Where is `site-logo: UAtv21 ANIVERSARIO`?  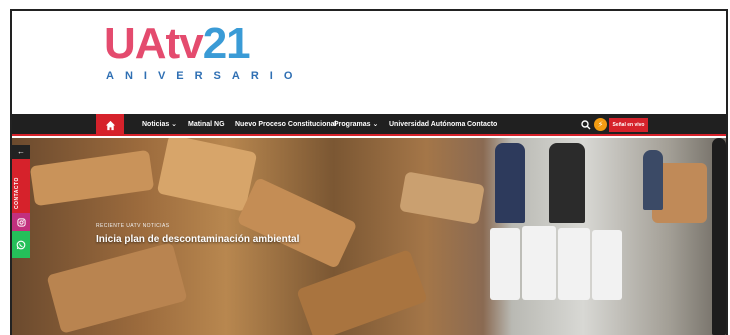
site-logo: UAtv21 ANIVERSARIO is located at coordinates (196, 50).